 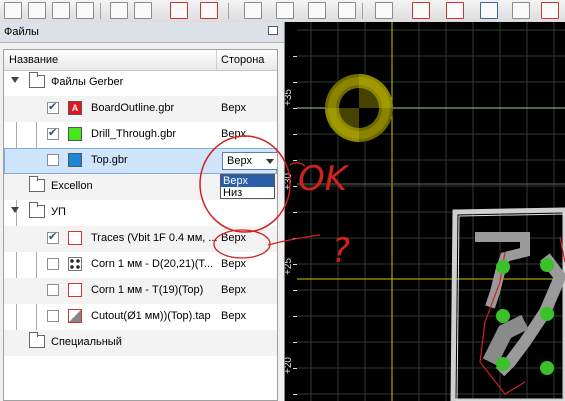 What do you see at coordinates (239, 161) in the screenshot?
I see `side-dropdown-value: Верх` at bounding box center [239, 161].